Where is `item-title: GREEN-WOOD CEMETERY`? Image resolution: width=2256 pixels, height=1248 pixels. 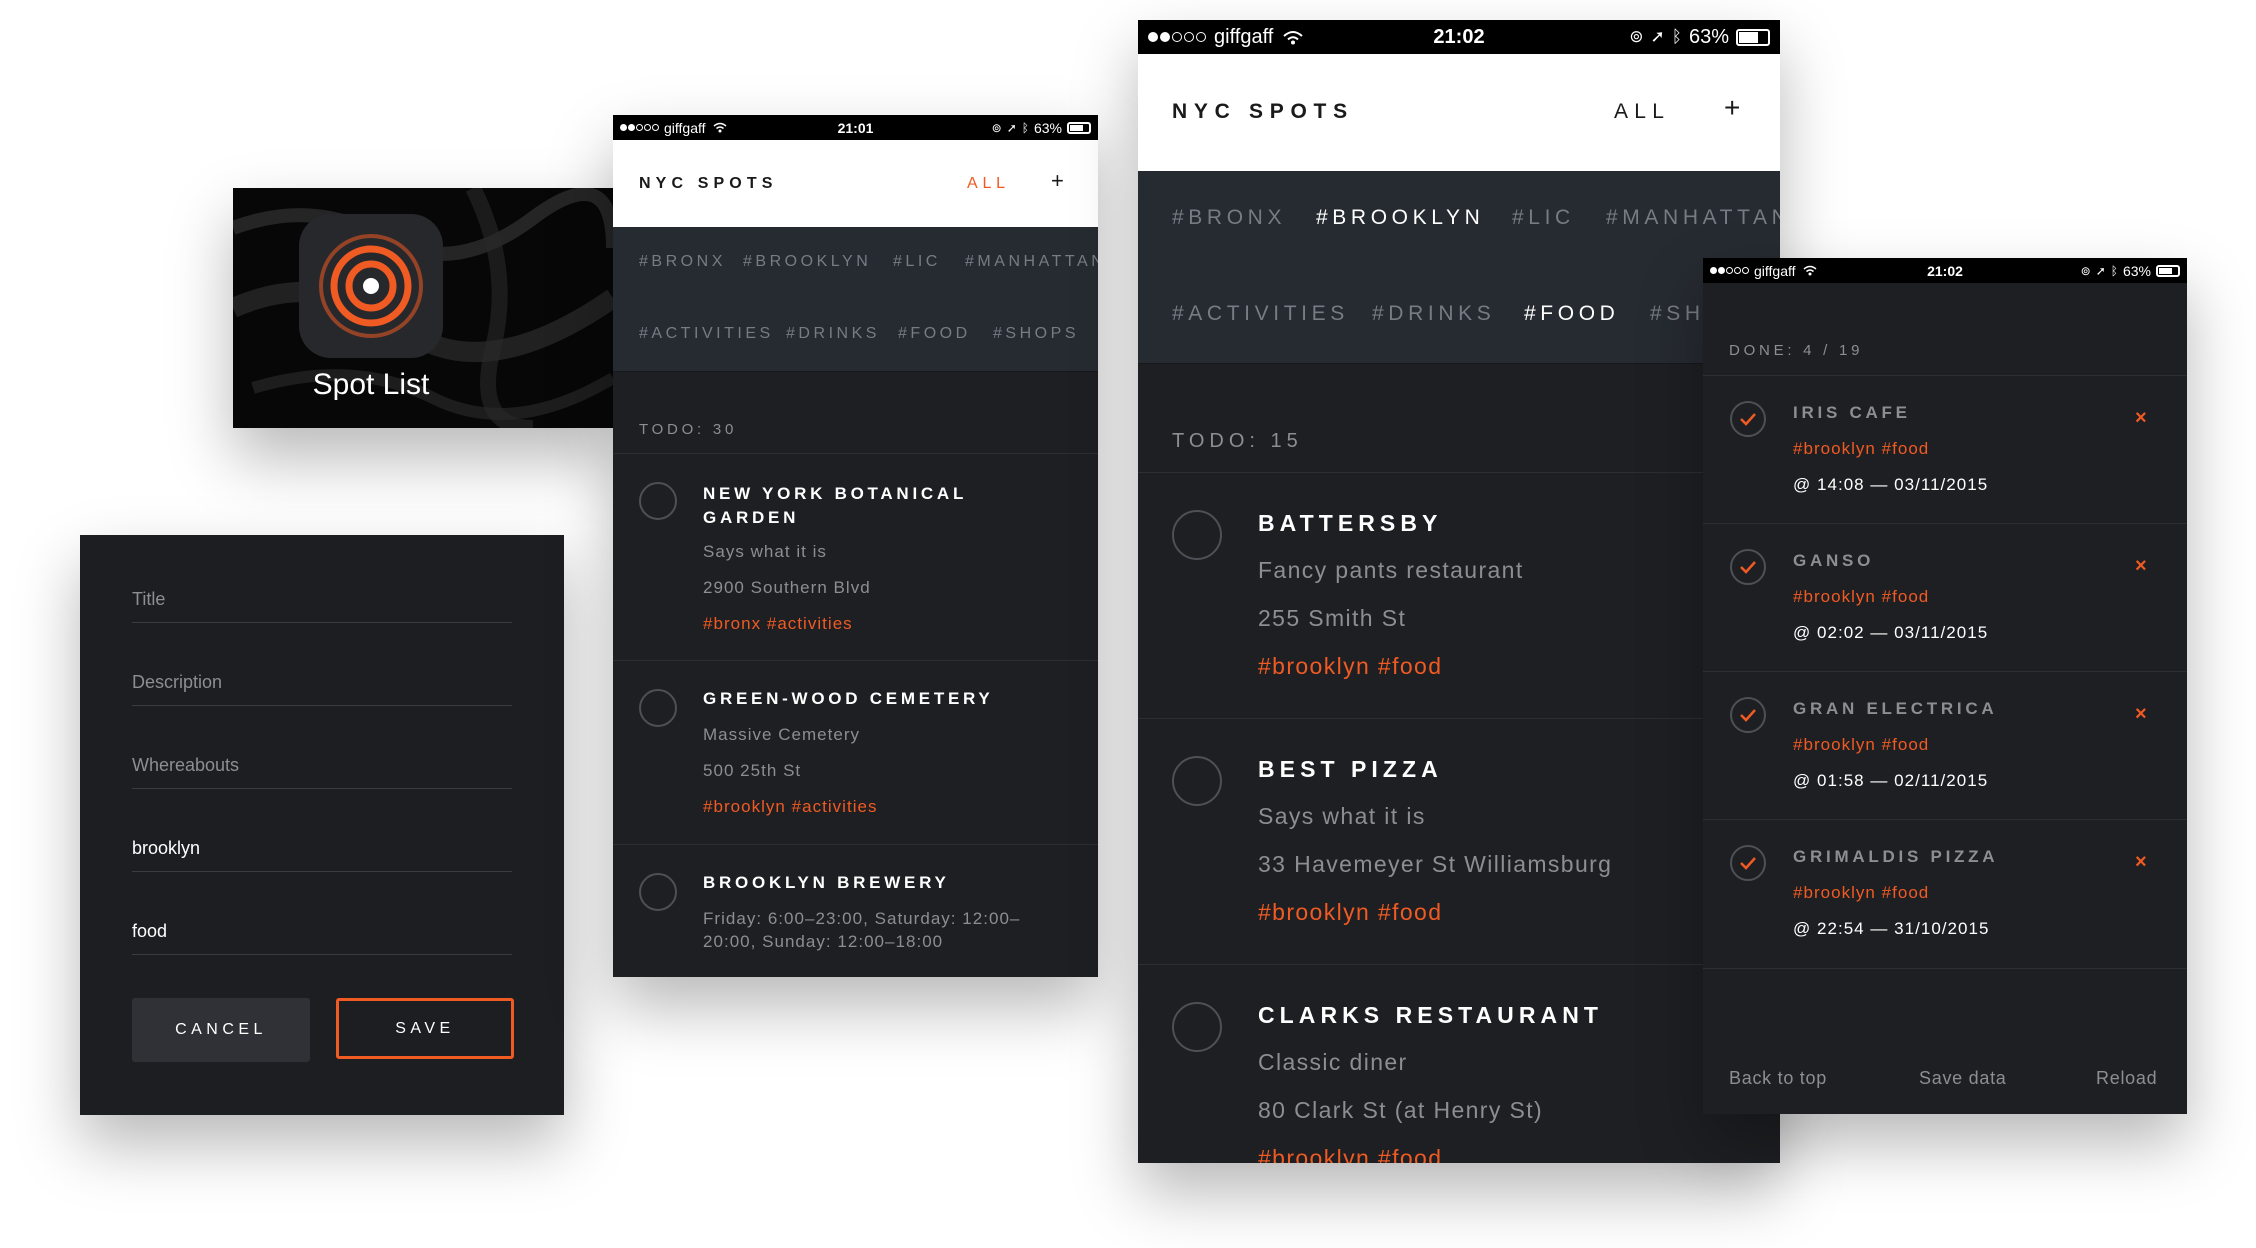 item-title: GREEN-WOOD CEMETERY is located at coordinates (848, 698).